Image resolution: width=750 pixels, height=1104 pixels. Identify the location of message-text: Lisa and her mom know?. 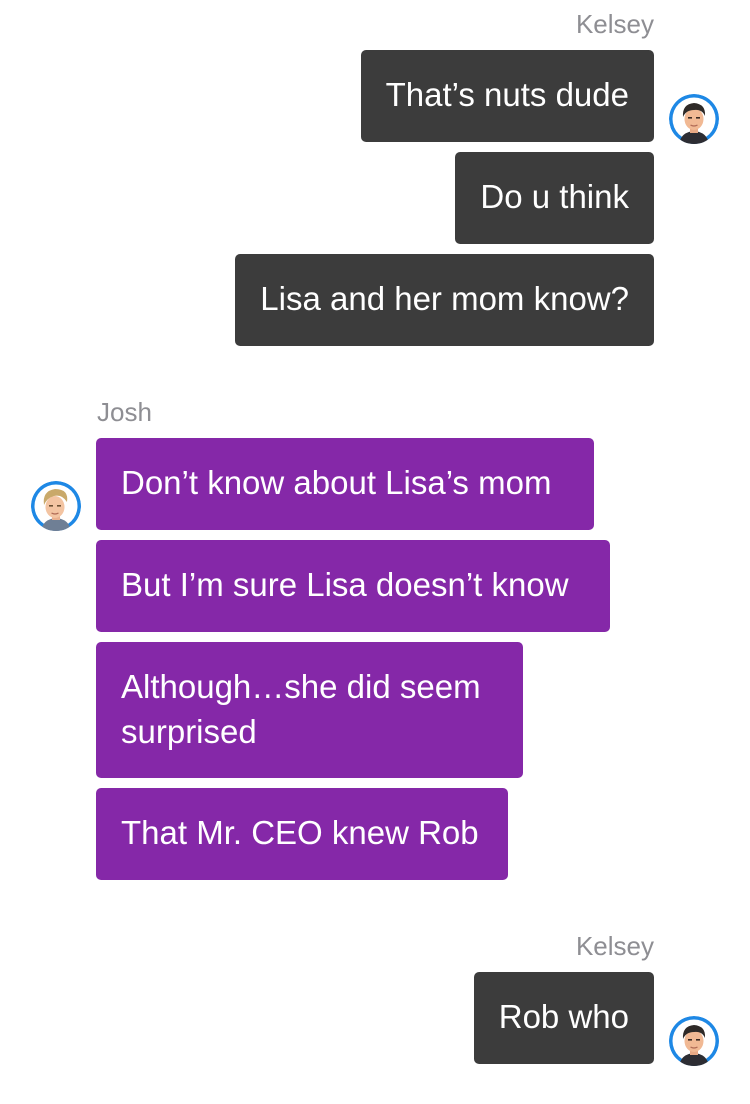
(444, 298).